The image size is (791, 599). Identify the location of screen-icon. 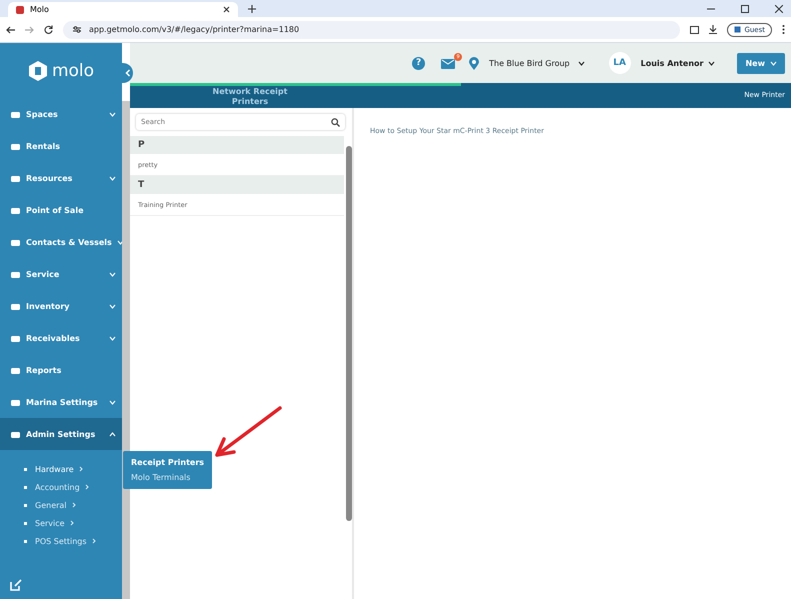
(695, 30).